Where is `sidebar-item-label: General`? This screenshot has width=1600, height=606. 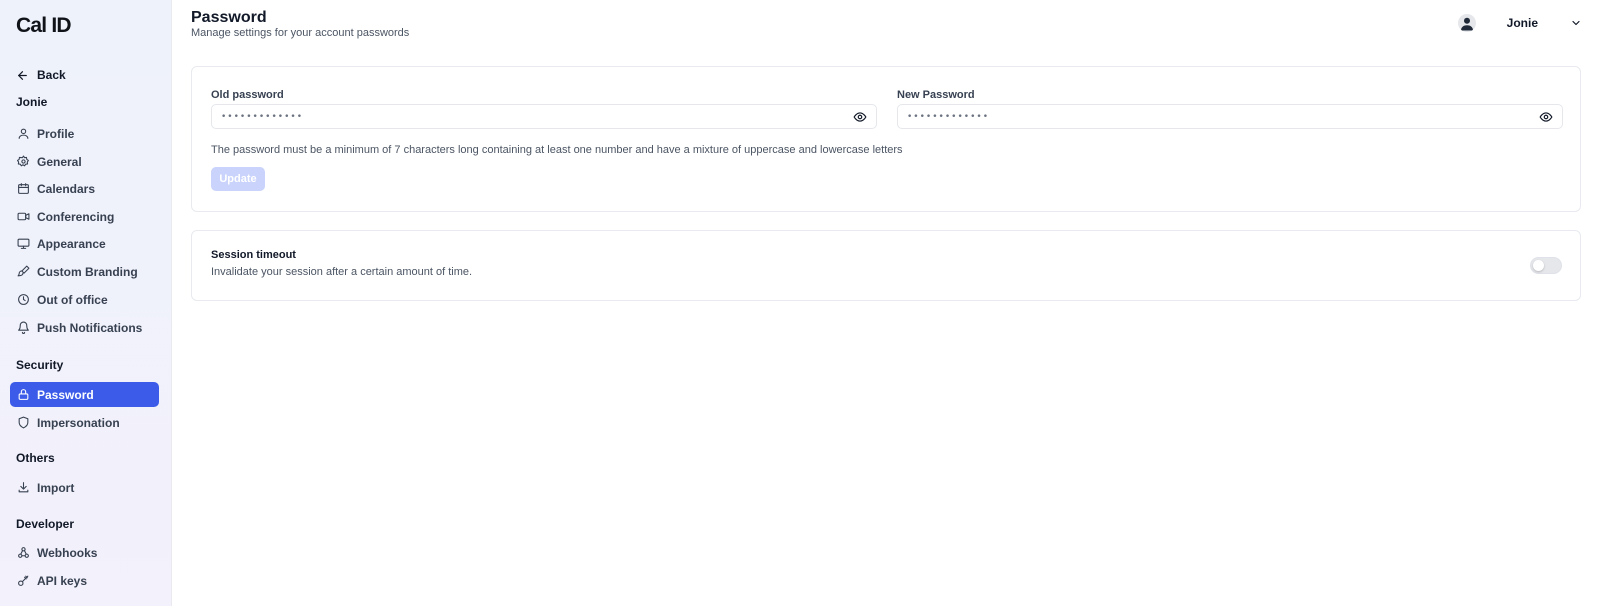 sidebar-item-label: General is located at coordinates (59, 161).